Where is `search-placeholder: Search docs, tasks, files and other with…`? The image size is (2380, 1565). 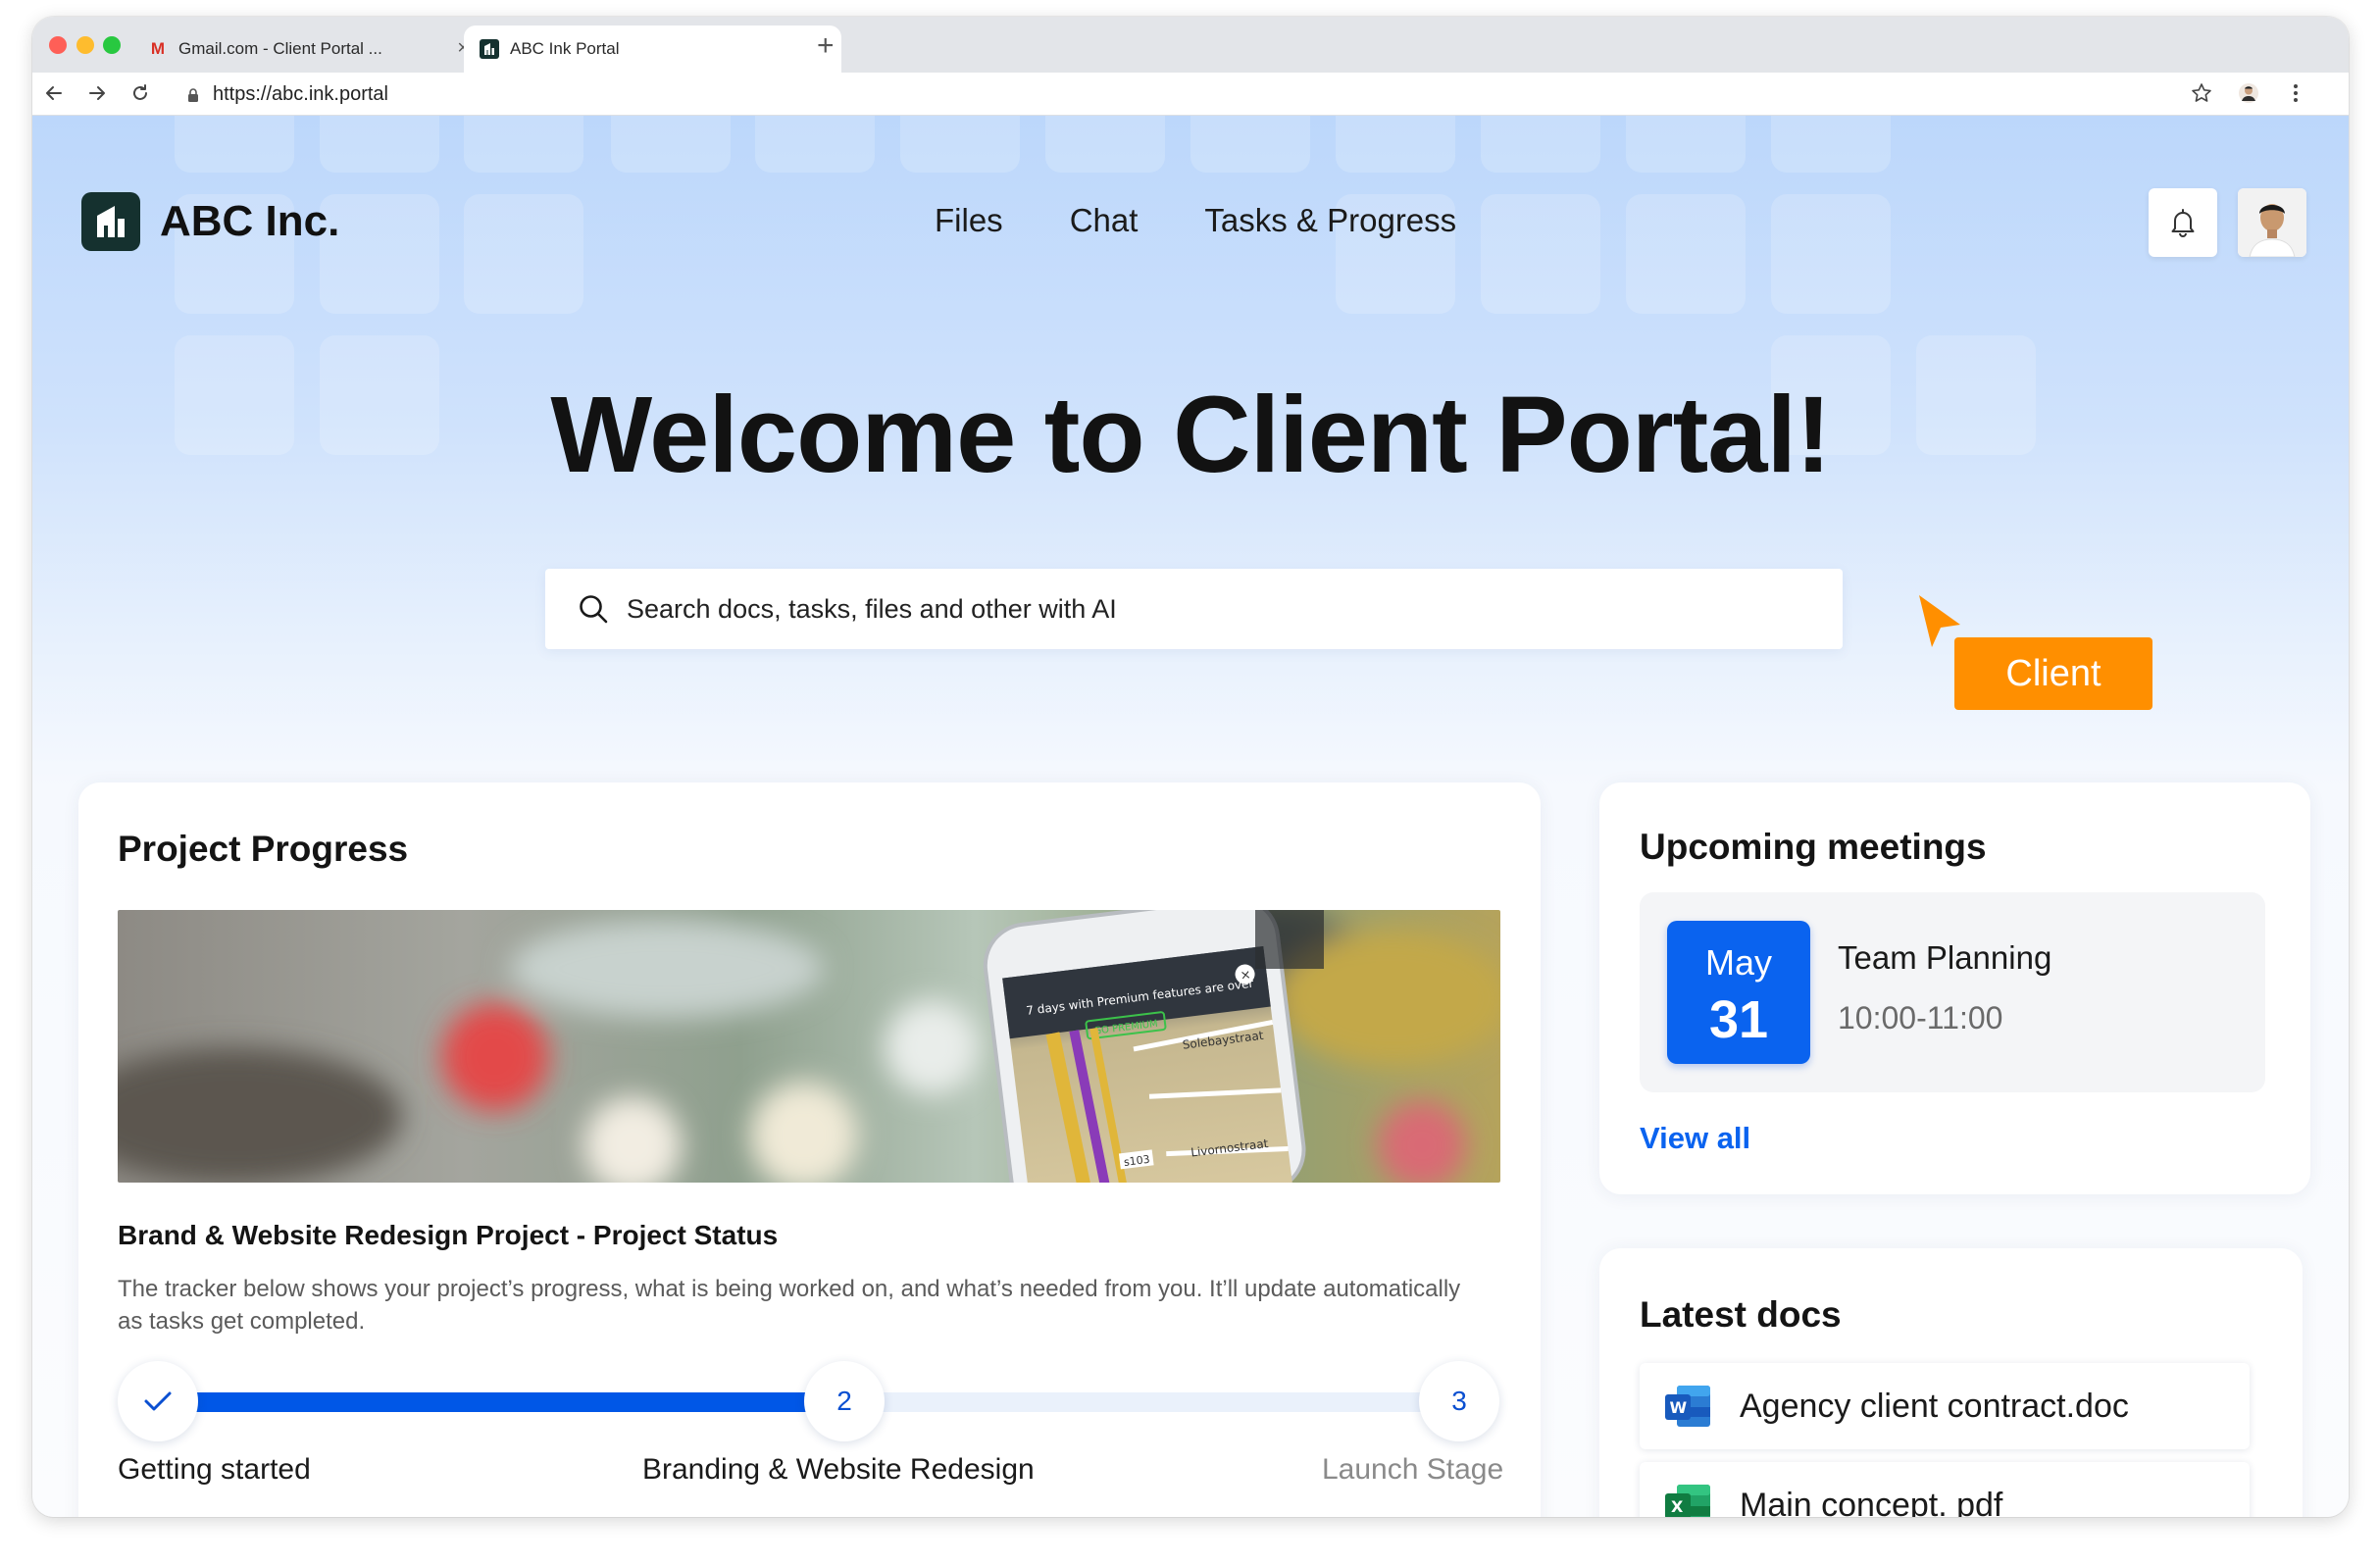
search-placeholder: Search docs, tasks, files and other with… is located at coordinates (872, 608).